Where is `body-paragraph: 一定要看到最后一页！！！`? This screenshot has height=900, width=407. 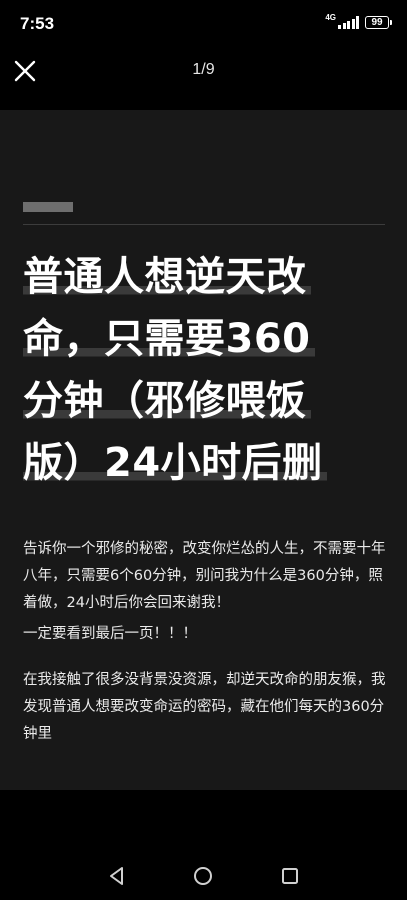 body-paragraph: 一定要看到最后一页！！！ is located at coordinates (110, 634).